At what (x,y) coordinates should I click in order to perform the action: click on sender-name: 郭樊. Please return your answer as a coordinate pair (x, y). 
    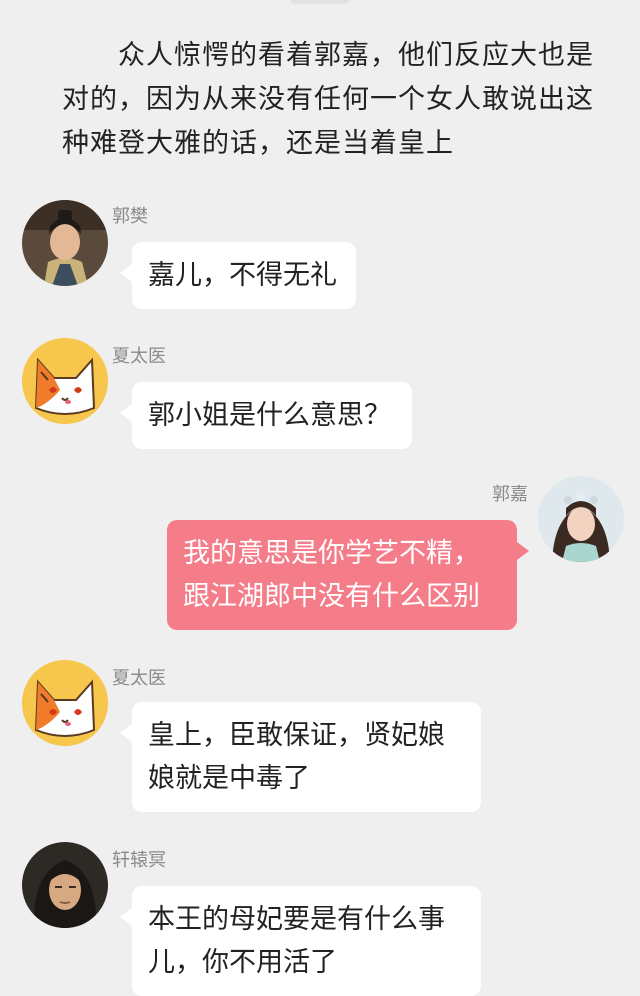
    Looking at the image, I should click on (130, 216).